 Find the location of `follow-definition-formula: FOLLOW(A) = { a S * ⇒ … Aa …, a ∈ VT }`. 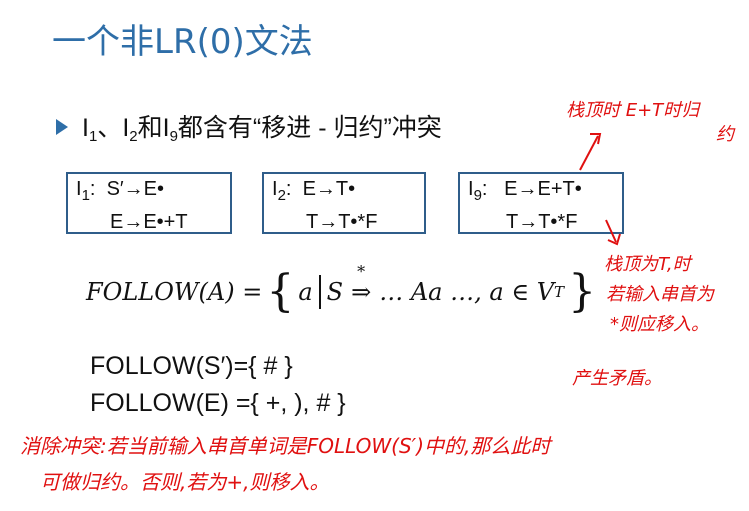

follow-definition-formula: FOLLOW(A) = { a S * ⇒ … Aa …, a ∈ VT } is located at coordinates (343, 289).